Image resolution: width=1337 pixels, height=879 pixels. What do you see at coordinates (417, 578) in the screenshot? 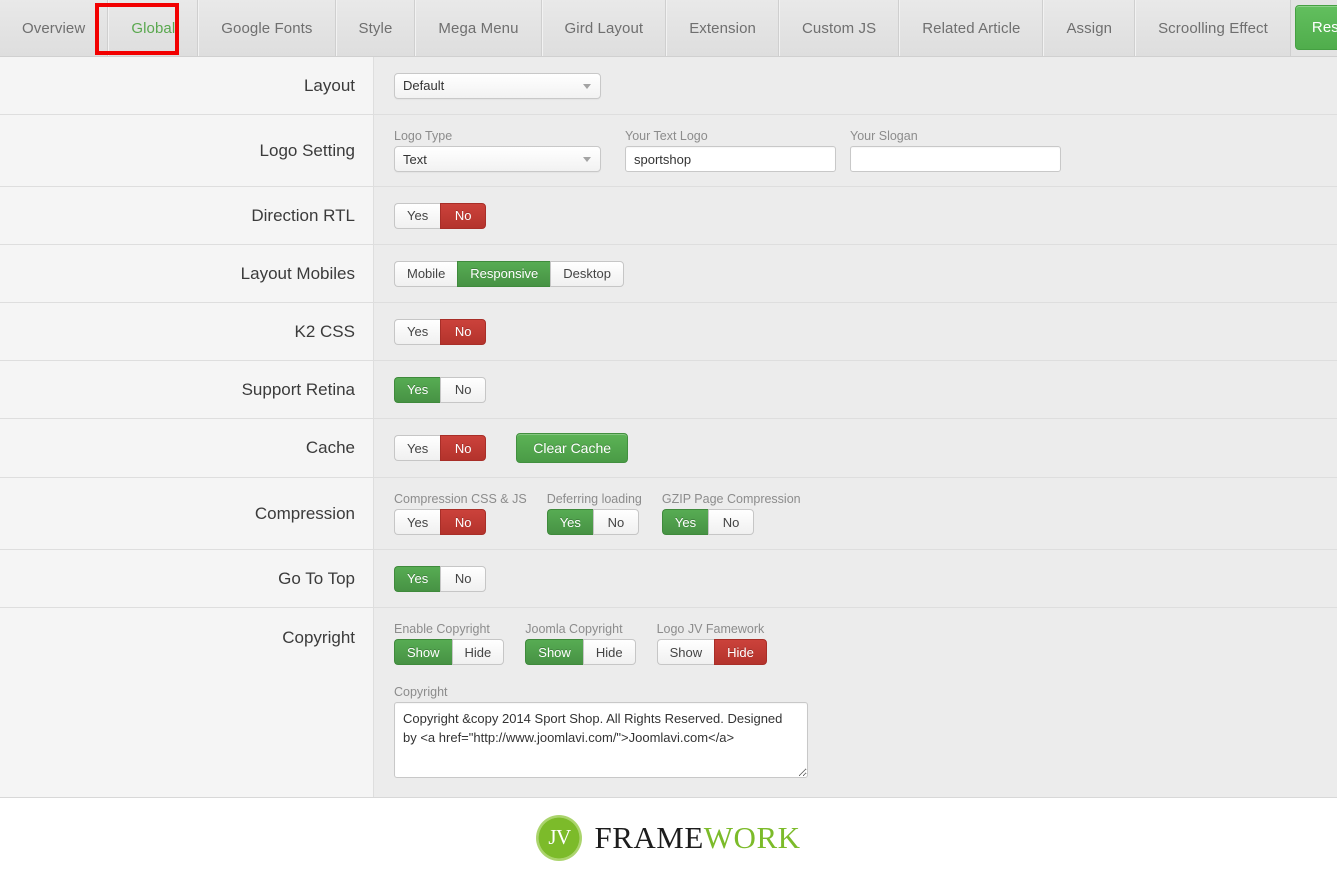
I see `go-to-top-yes: Yes` at bounding box center [417, 578].